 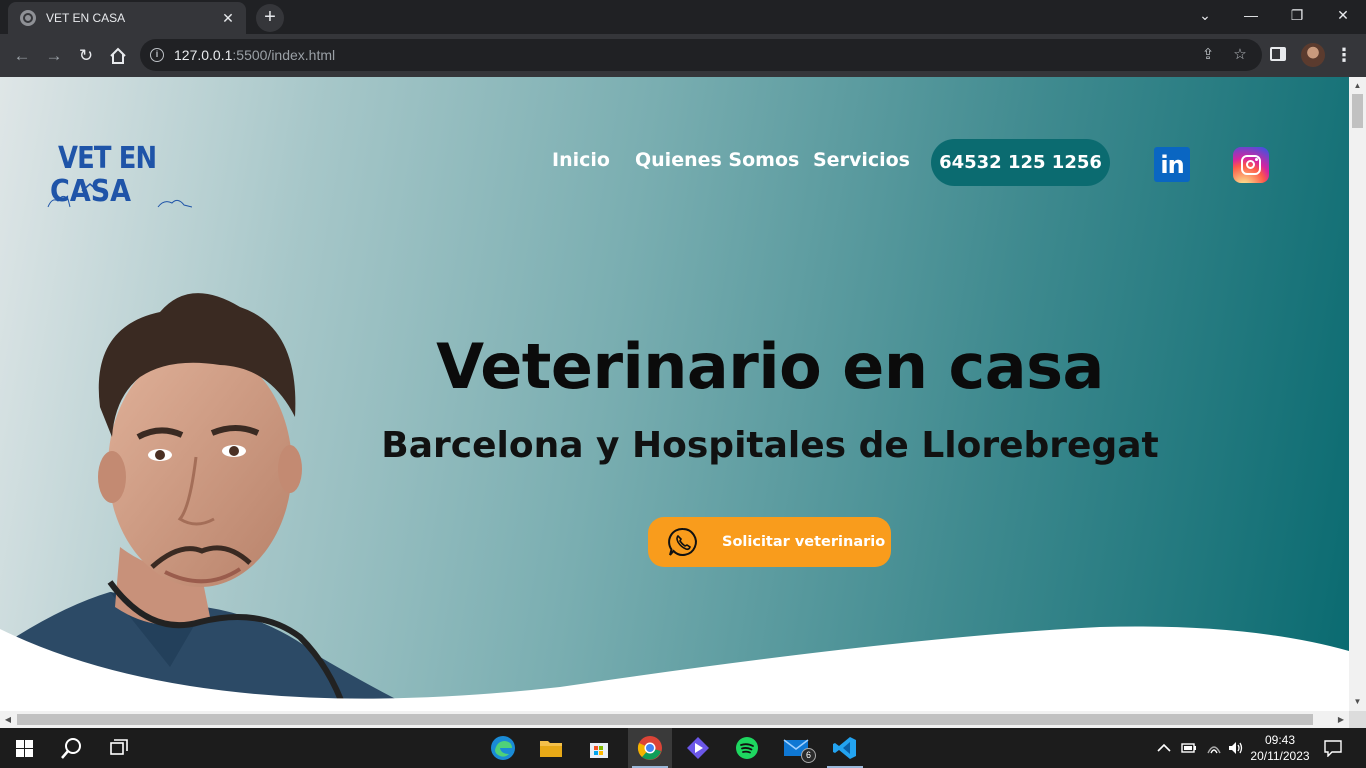 What do you see at coordinates (1189, 748) in the screenshot?
I see `battery-icon` at bounding box center [1189, 748].